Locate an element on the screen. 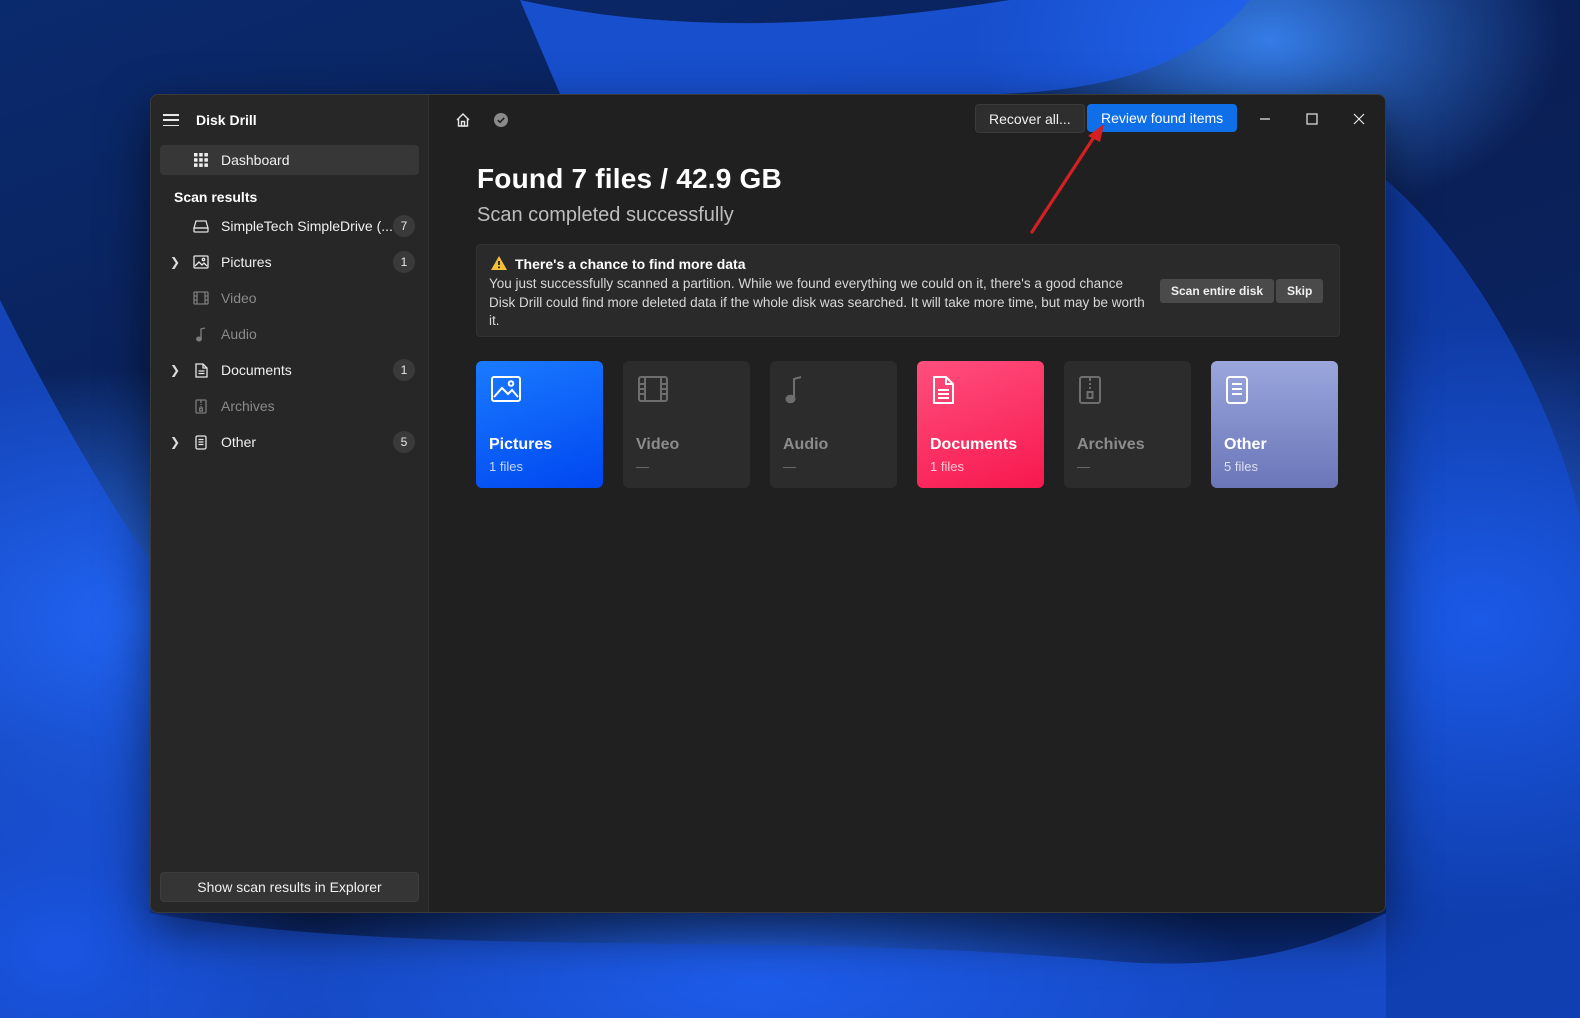  sidebar-item-drive: SimpleTech SimpleDrive (... 7 is located at coordinates (289, 226).